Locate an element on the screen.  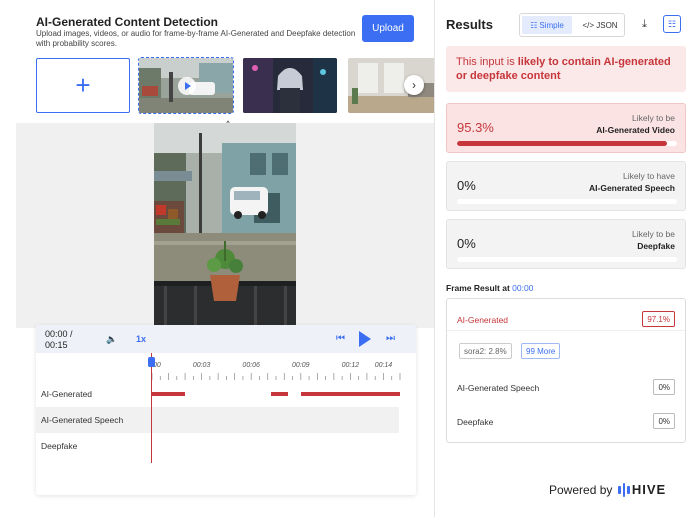
plus-icon: + is located at coordinates (83, 85).